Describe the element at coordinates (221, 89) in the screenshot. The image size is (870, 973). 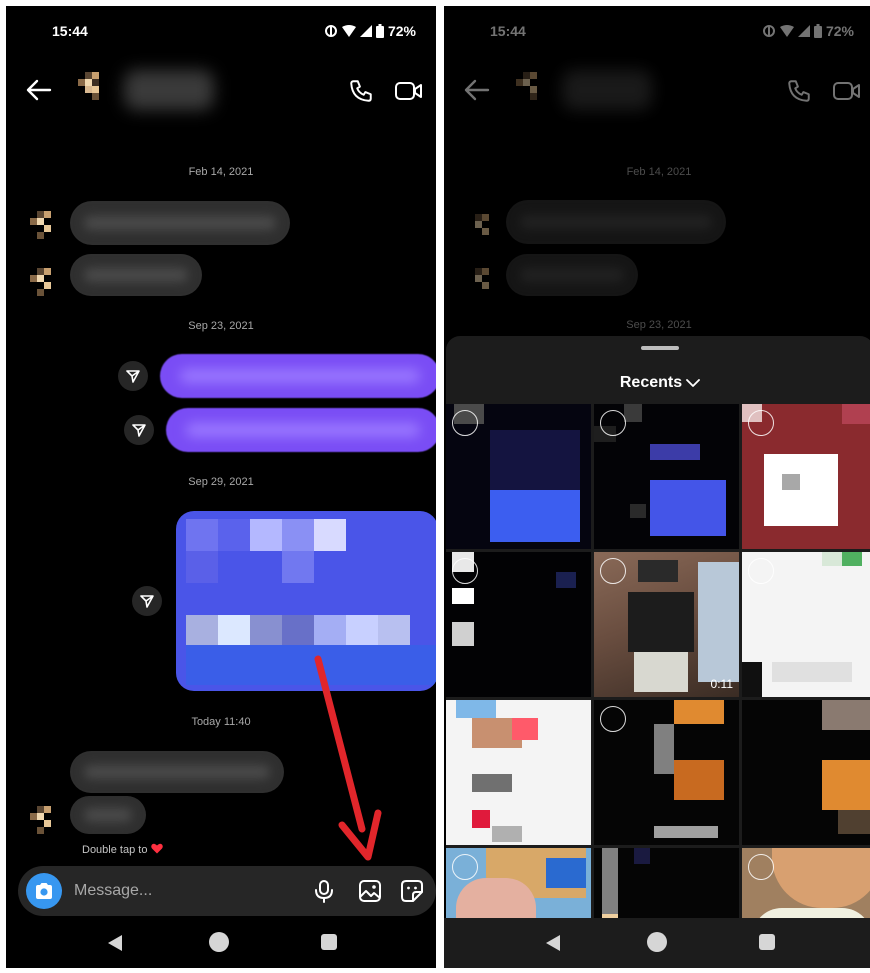
I see `chat-header` at that location.